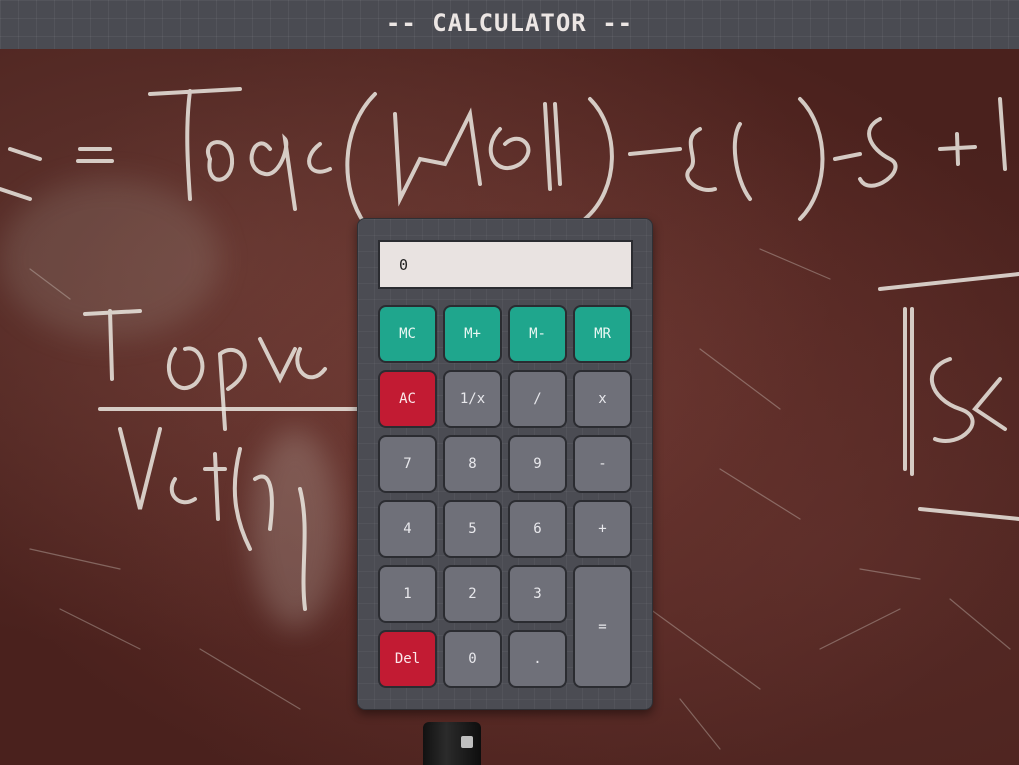 The image size is (1019, 765). I want to click on subtract-button: -, so click(602, 464).